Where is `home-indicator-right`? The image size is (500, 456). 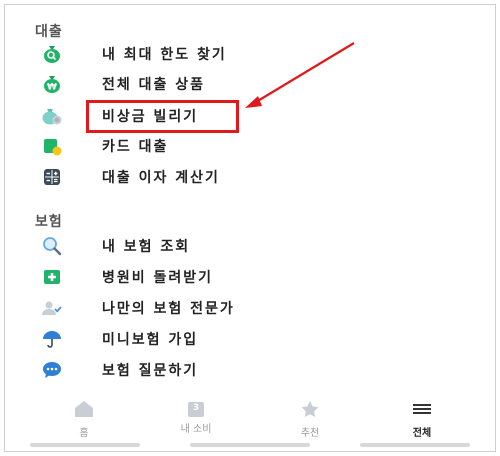 home-indicator-right is located at coordinates (415, 445).